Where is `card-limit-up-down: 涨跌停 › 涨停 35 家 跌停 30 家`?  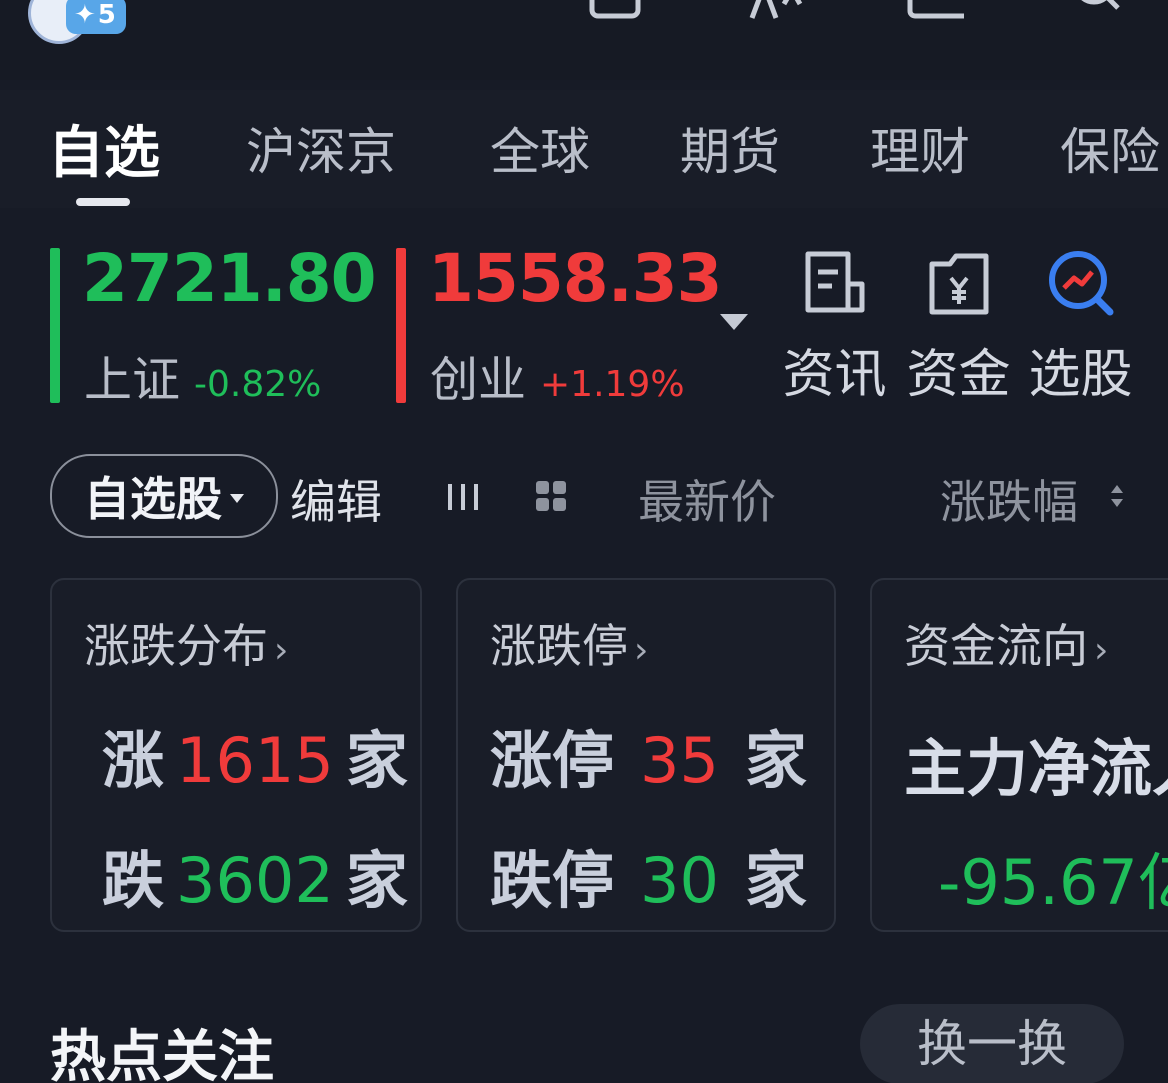 card-limit-up-down: 涨跌停 › 涨停 35 家 跌停 30 家 is located at coordinates (646, 755).